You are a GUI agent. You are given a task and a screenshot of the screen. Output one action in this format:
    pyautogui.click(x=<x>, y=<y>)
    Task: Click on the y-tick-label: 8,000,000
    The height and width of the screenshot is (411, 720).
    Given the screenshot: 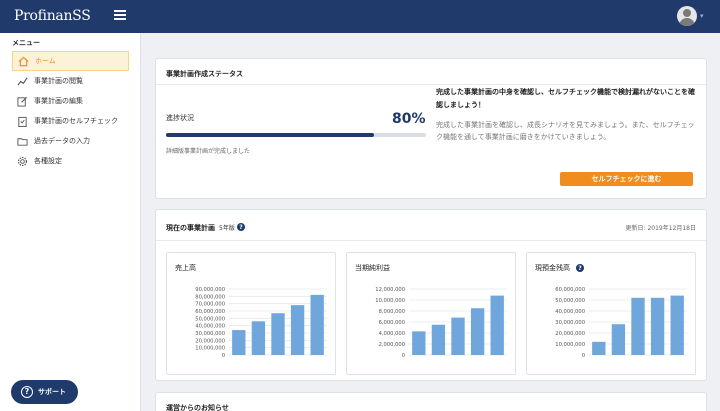 What is the action you would take?
    pyautogui.click(x=392, y=312)
    